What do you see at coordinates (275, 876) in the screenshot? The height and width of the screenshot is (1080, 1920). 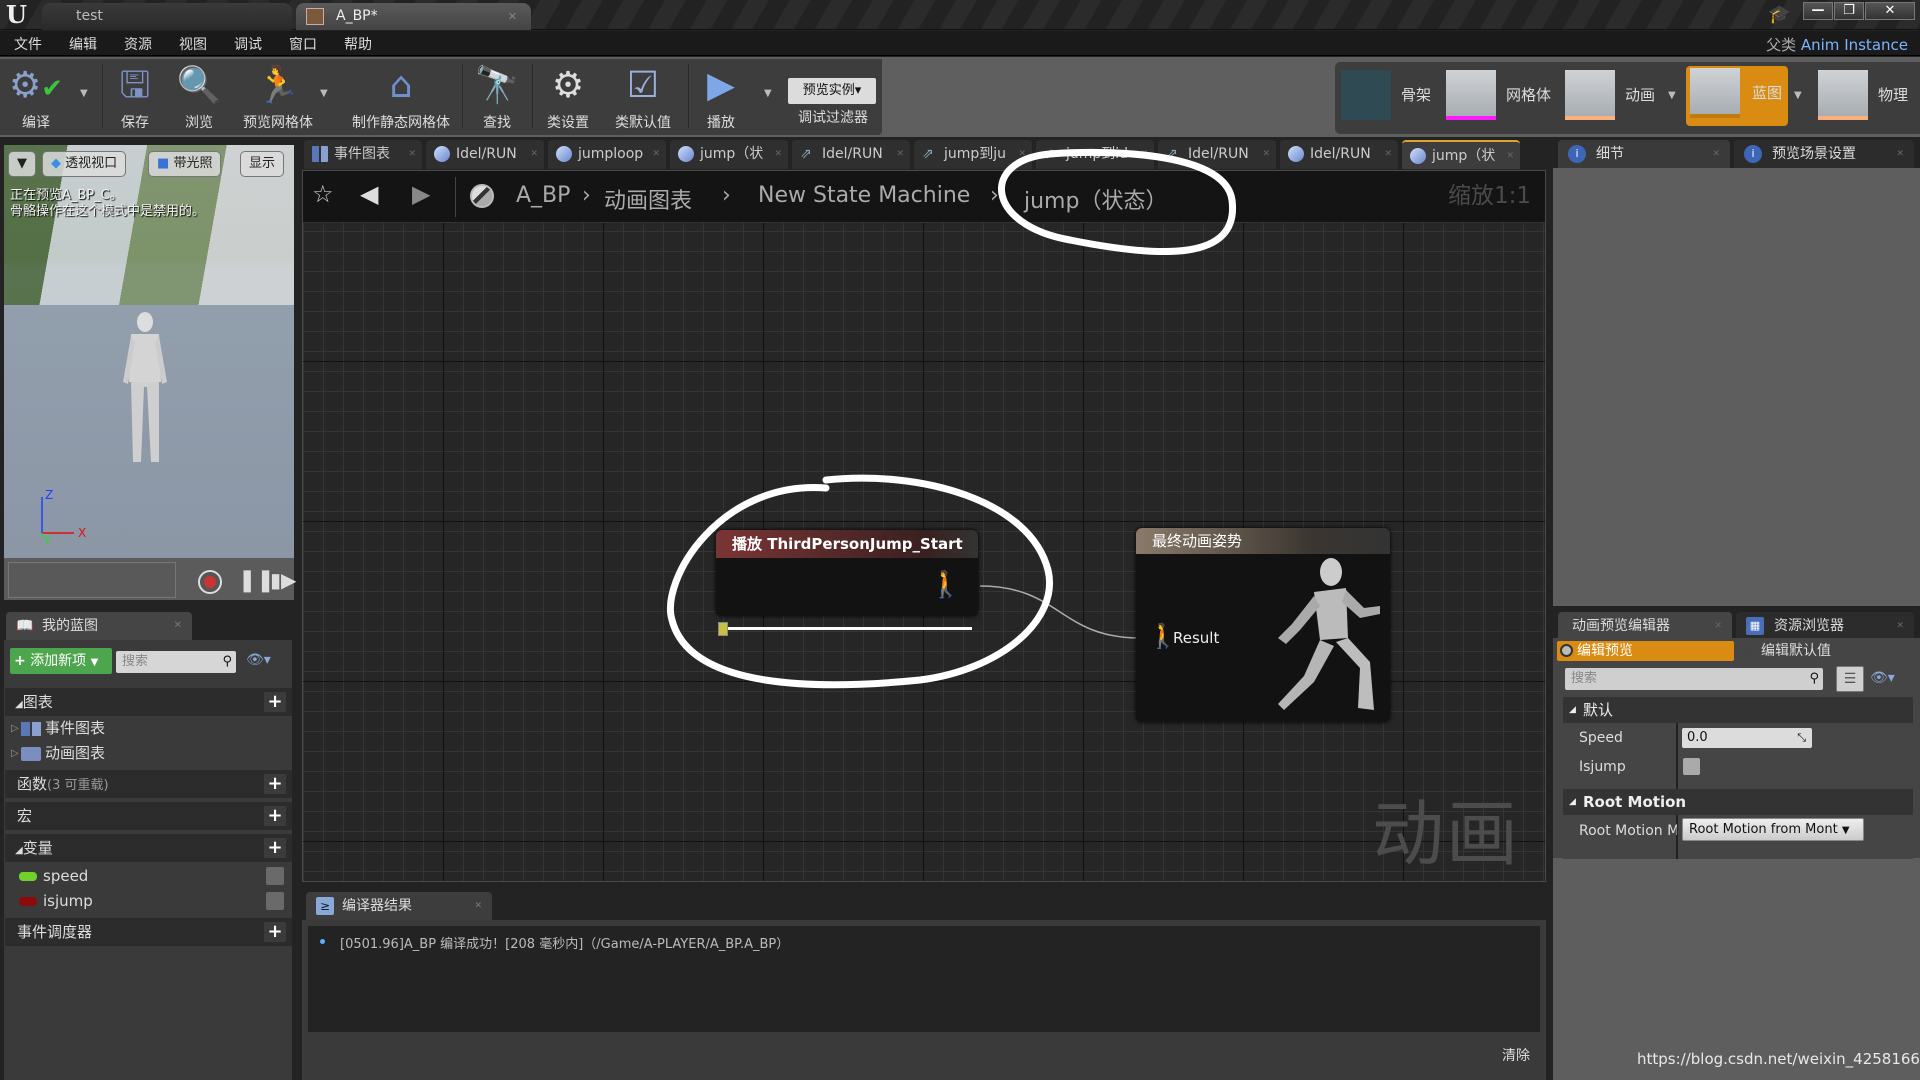 I see `visibility-toggle` at bounding box center [275, 876].